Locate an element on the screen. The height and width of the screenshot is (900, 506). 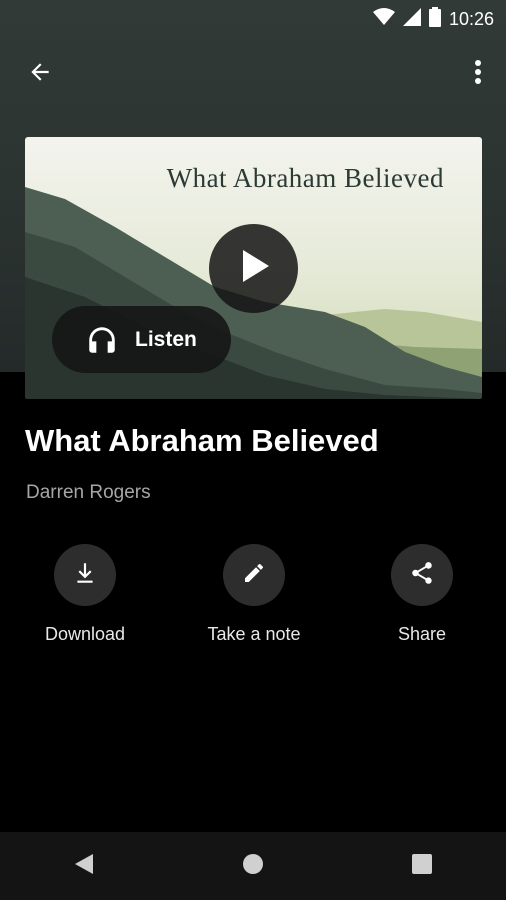
back-button is located at coordinates (40, 74).